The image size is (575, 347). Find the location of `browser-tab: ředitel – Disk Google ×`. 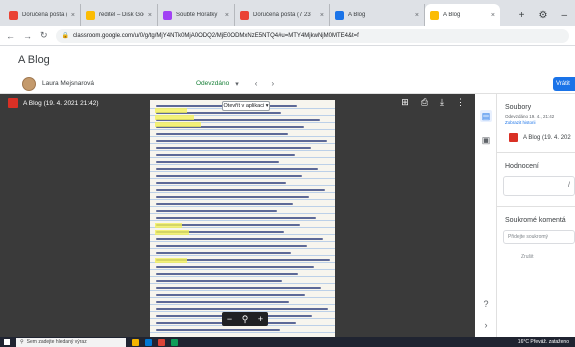

browser-tab: ředitel – Disk Google × is located at coordinates (119, 15).